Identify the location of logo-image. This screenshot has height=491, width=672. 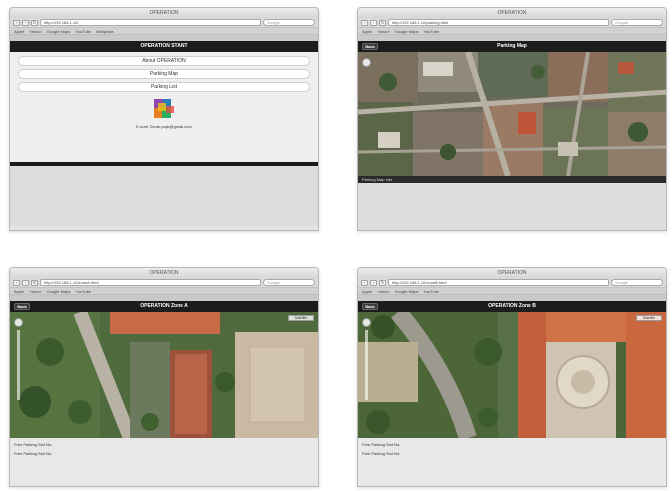
(164, 109).